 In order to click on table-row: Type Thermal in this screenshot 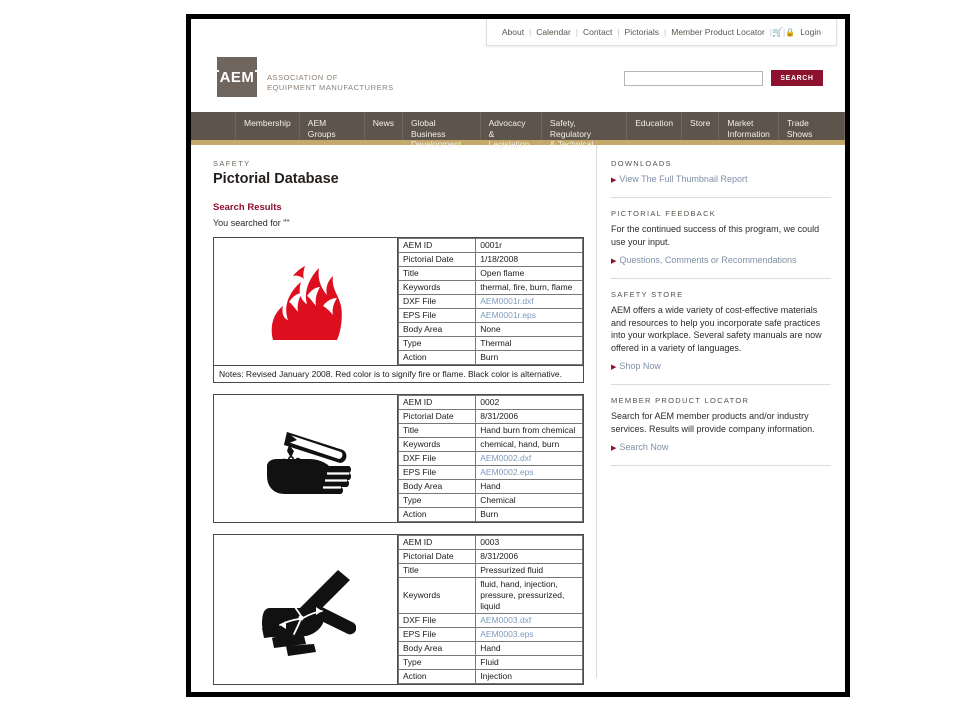, I will do `click(490, 343)`.